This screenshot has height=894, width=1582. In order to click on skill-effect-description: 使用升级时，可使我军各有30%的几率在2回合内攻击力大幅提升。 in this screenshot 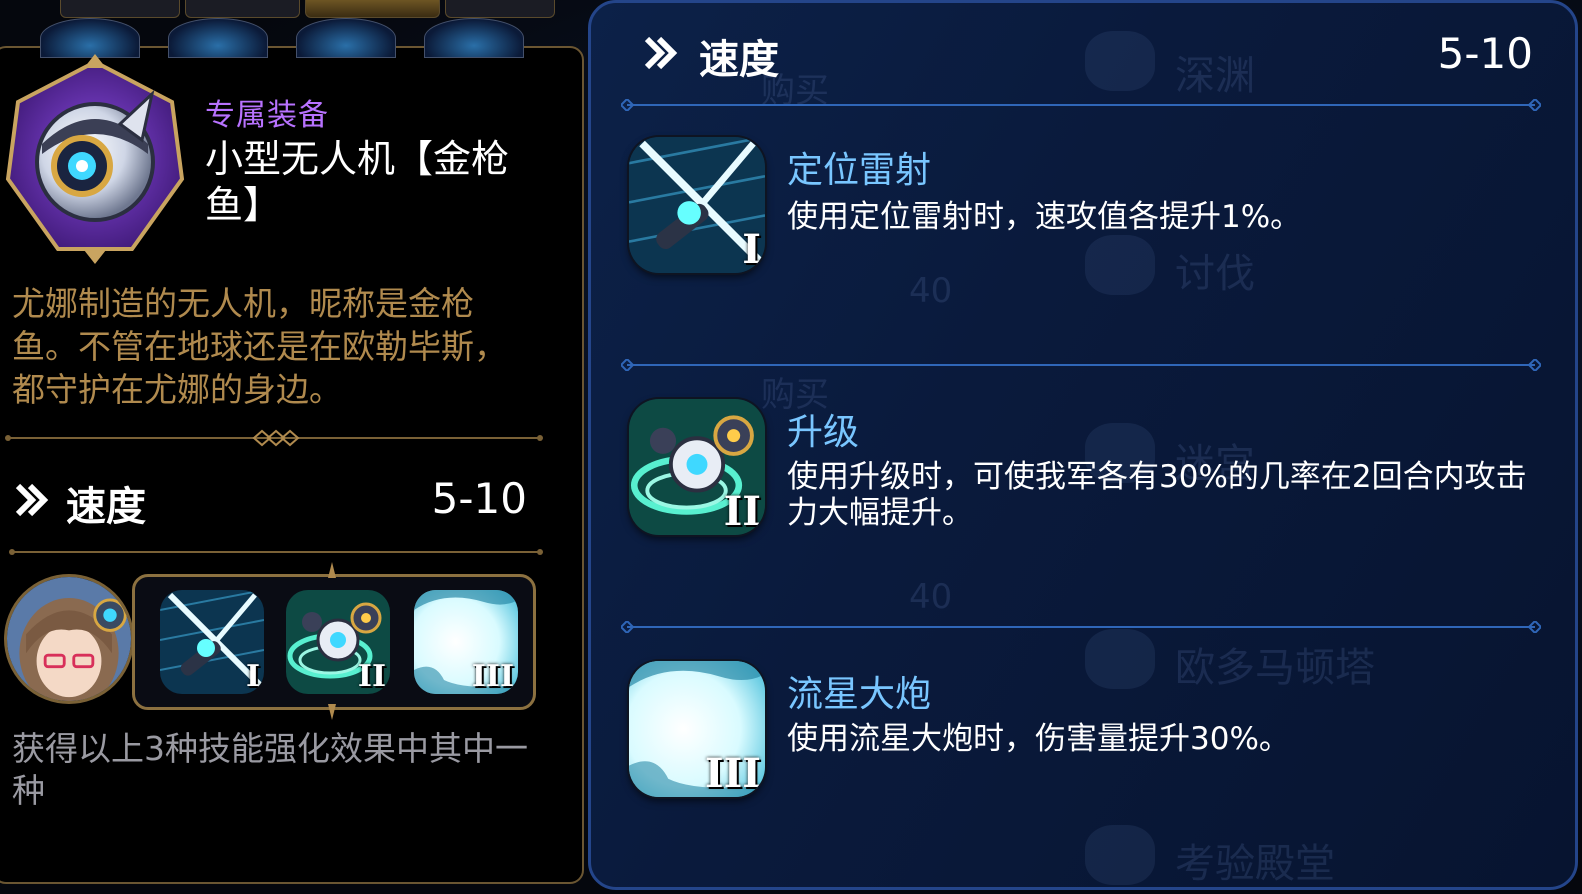, I will do `click(1157, 495)`.